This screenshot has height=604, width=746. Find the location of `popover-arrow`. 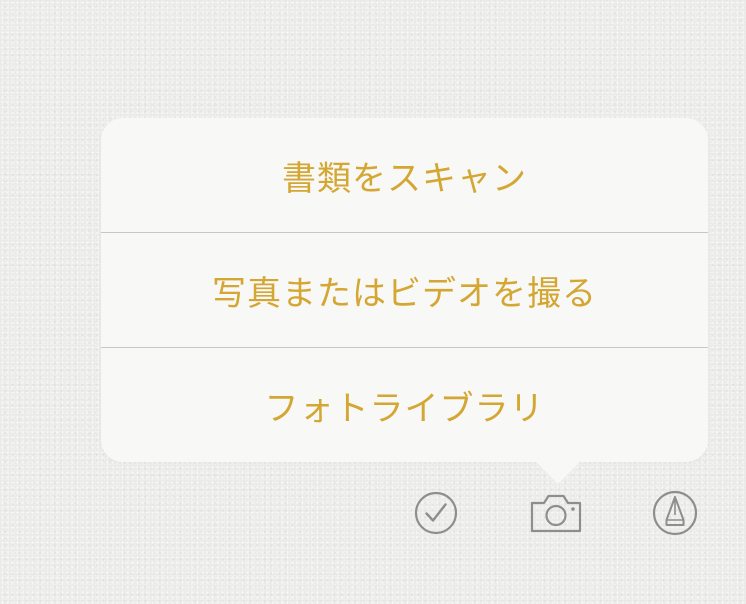

popover-arrow is located at coordinates (558, 471).